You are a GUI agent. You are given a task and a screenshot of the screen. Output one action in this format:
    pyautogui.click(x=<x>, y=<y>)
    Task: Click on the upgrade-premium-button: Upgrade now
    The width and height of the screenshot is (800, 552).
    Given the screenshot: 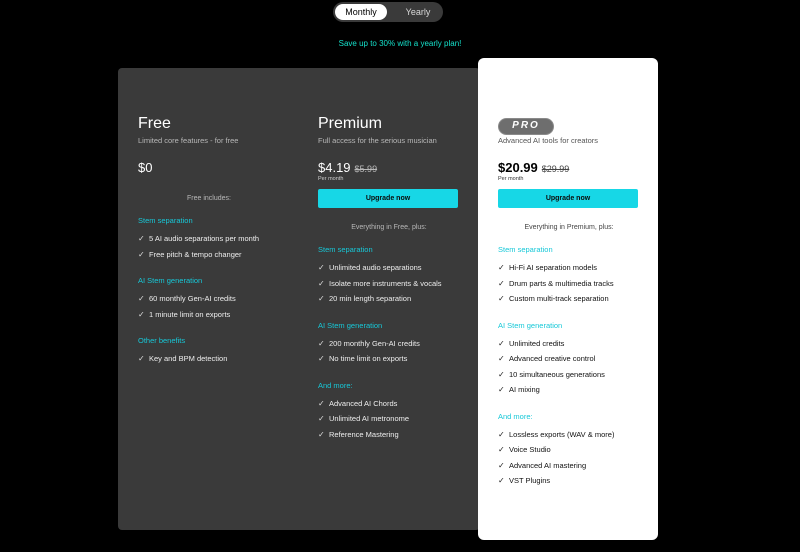 What is the action you would take?
    pyautogui.click(x=388, y=198)
    